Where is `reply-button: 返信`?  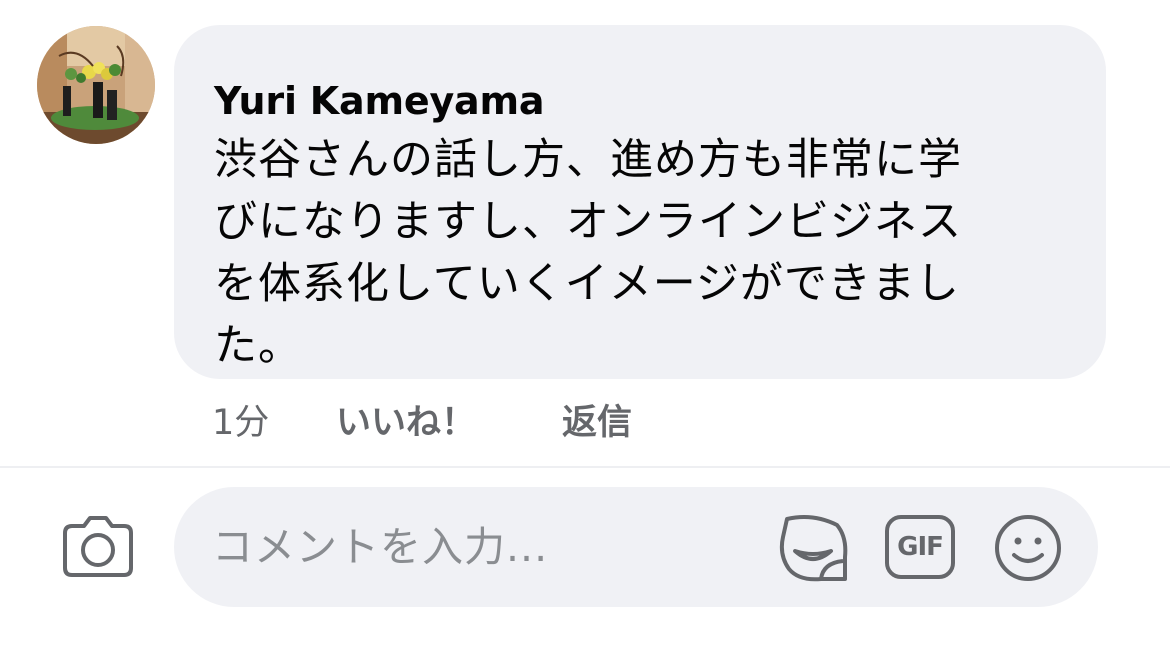
reply-button: 返信 is located at coordinates (597, 423).